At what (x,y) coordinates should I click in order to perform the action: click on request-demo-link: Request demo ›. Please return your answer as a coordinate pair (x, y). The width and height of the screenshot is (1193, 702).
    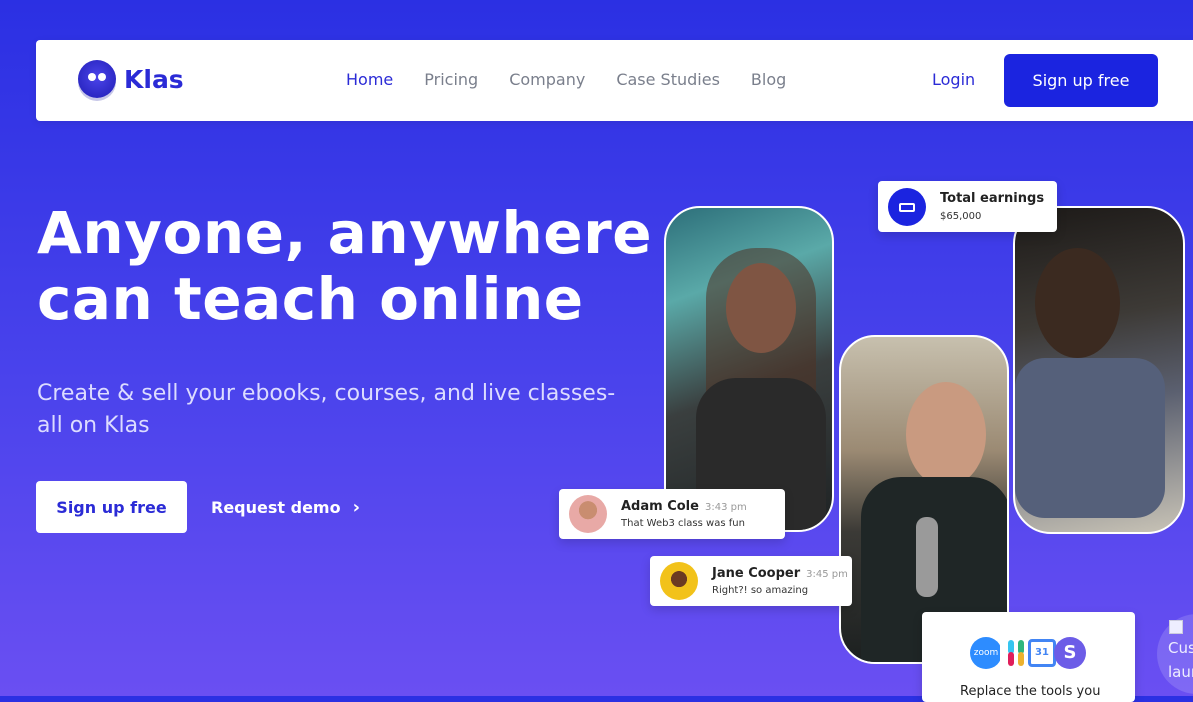
    Looking at the image, I should click on (285, 507).